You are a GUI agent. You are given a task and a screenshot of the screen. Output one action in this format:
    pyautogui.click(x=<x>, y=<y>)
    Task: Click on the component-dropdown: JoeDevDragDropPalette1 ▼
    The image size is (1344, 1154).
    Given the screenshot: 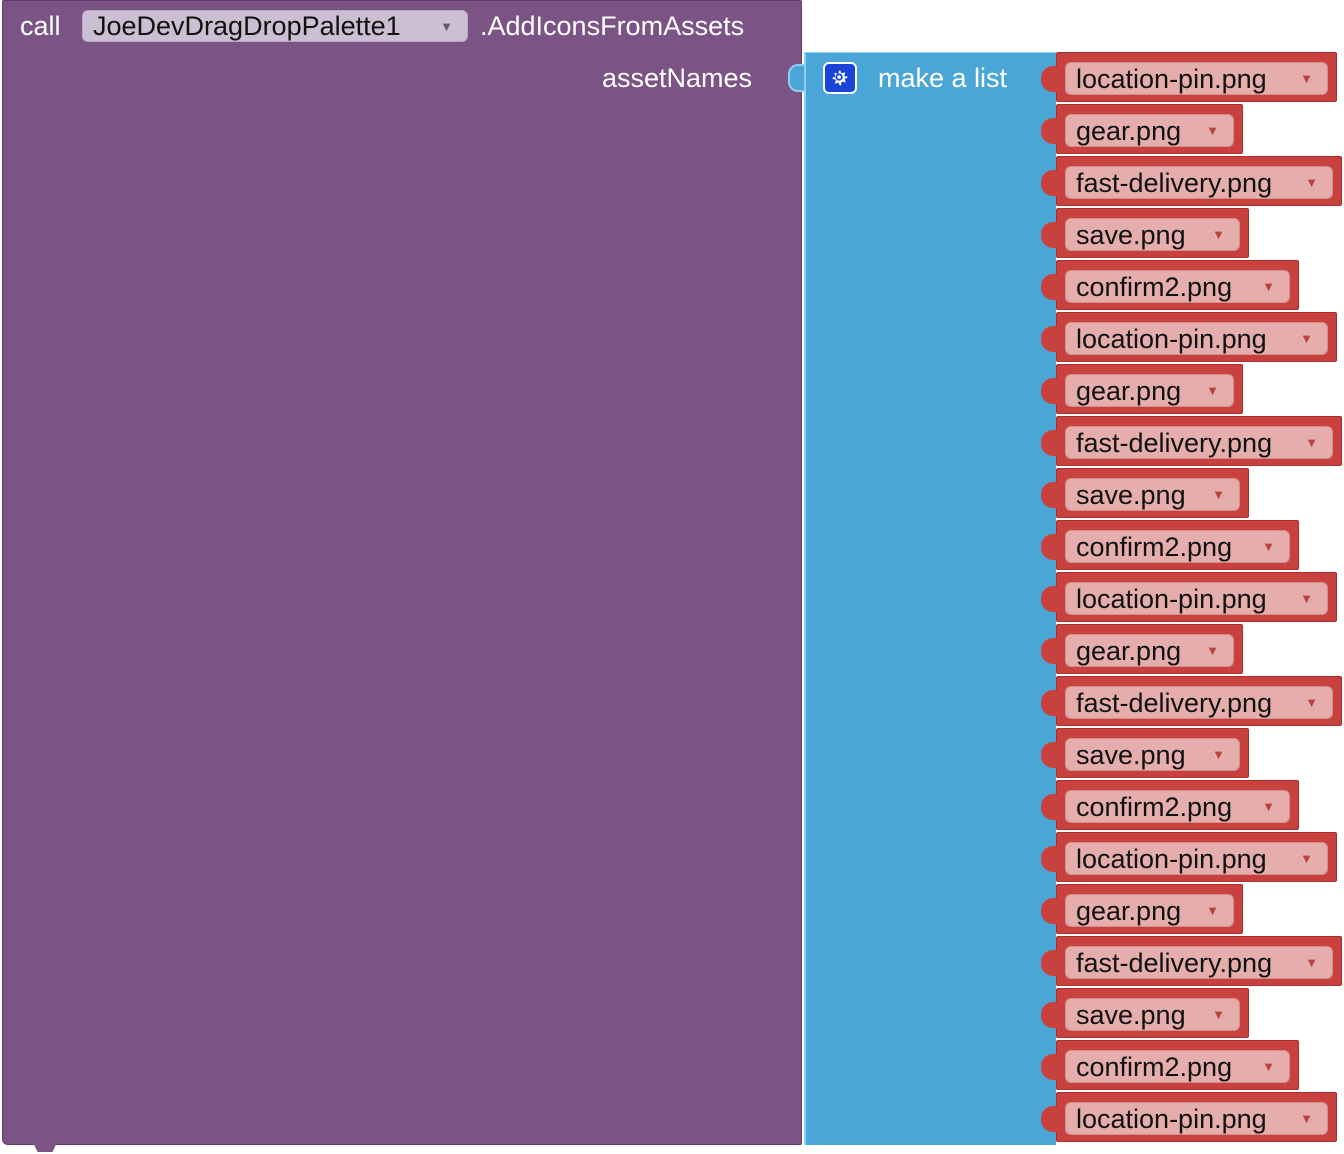 What is the action you would take?
    pyautogui.click(x=275, y=26)
    